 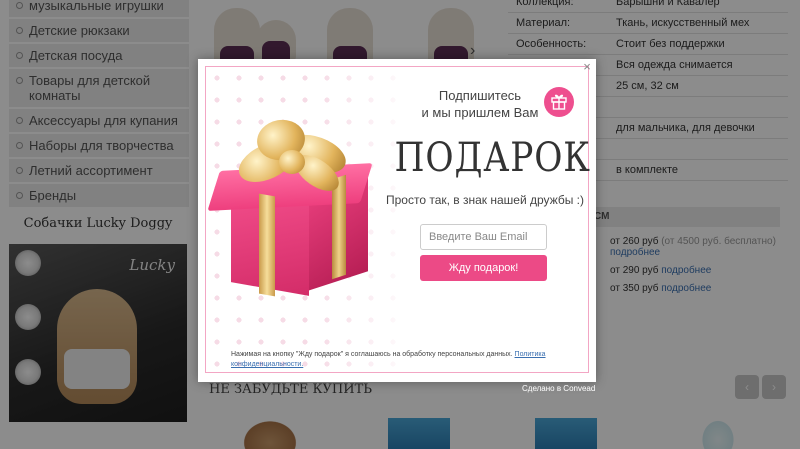 I want to click on made-in-convead-link: Сделано в Convead, so click(x=558, y=388).